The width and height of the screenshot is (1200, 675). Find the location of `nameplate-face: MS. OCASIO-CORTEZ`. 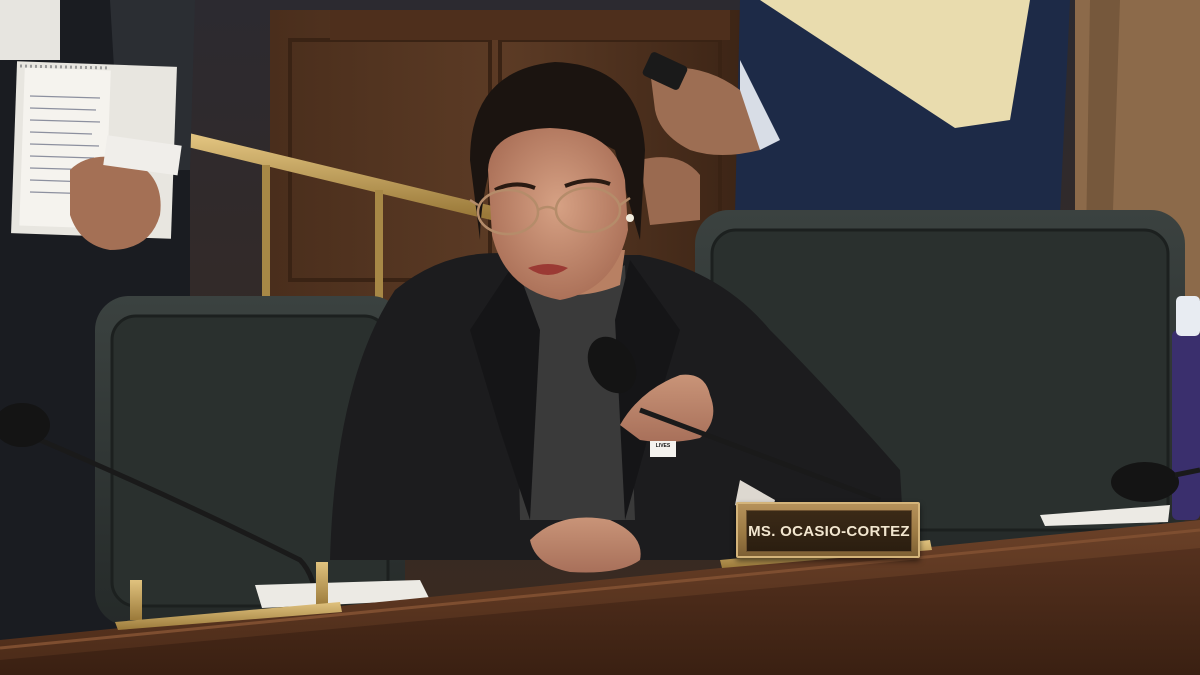

nameplate-face: MS. OCASIO-CORTEZ is located at coordinates (829, 531).